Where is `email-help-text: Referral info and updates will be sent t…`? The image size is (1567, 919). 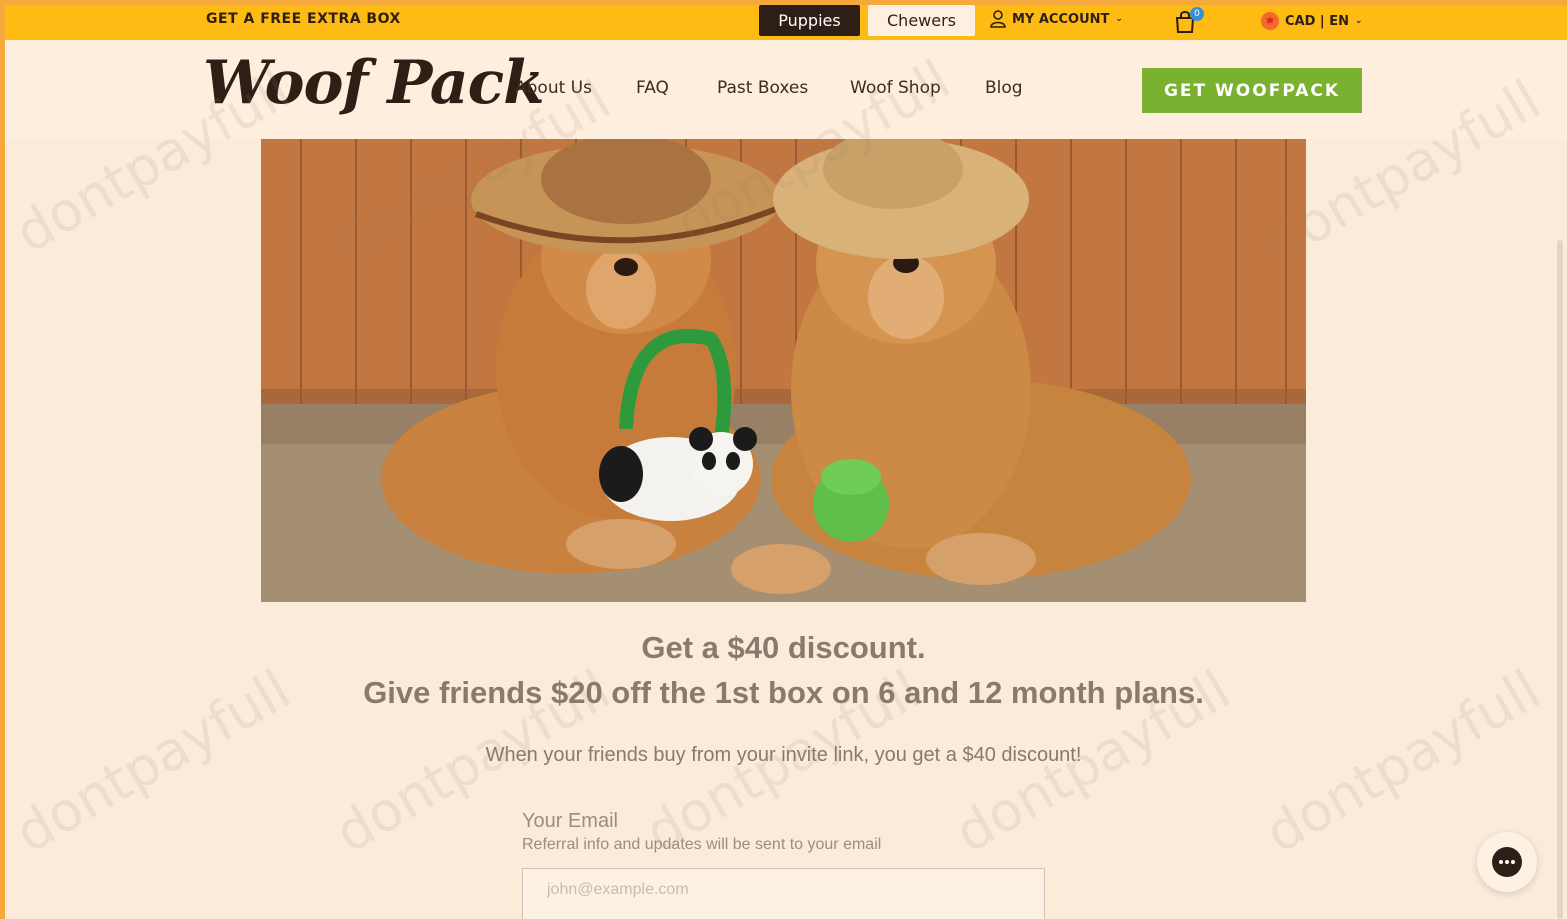
email-help-text: Referral info and updates will be sent t… is located at coordinates (702, 844).